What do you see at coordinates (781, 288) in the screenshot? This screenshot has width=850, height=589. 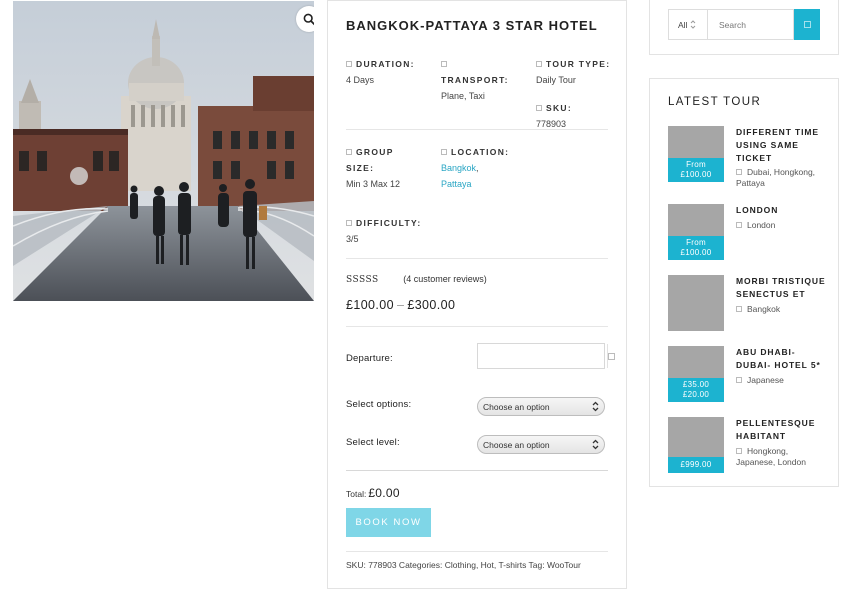 I see `tour-name: MORBI TRISTIQUE SENECTUS ET` at bounding box center [781, 288].